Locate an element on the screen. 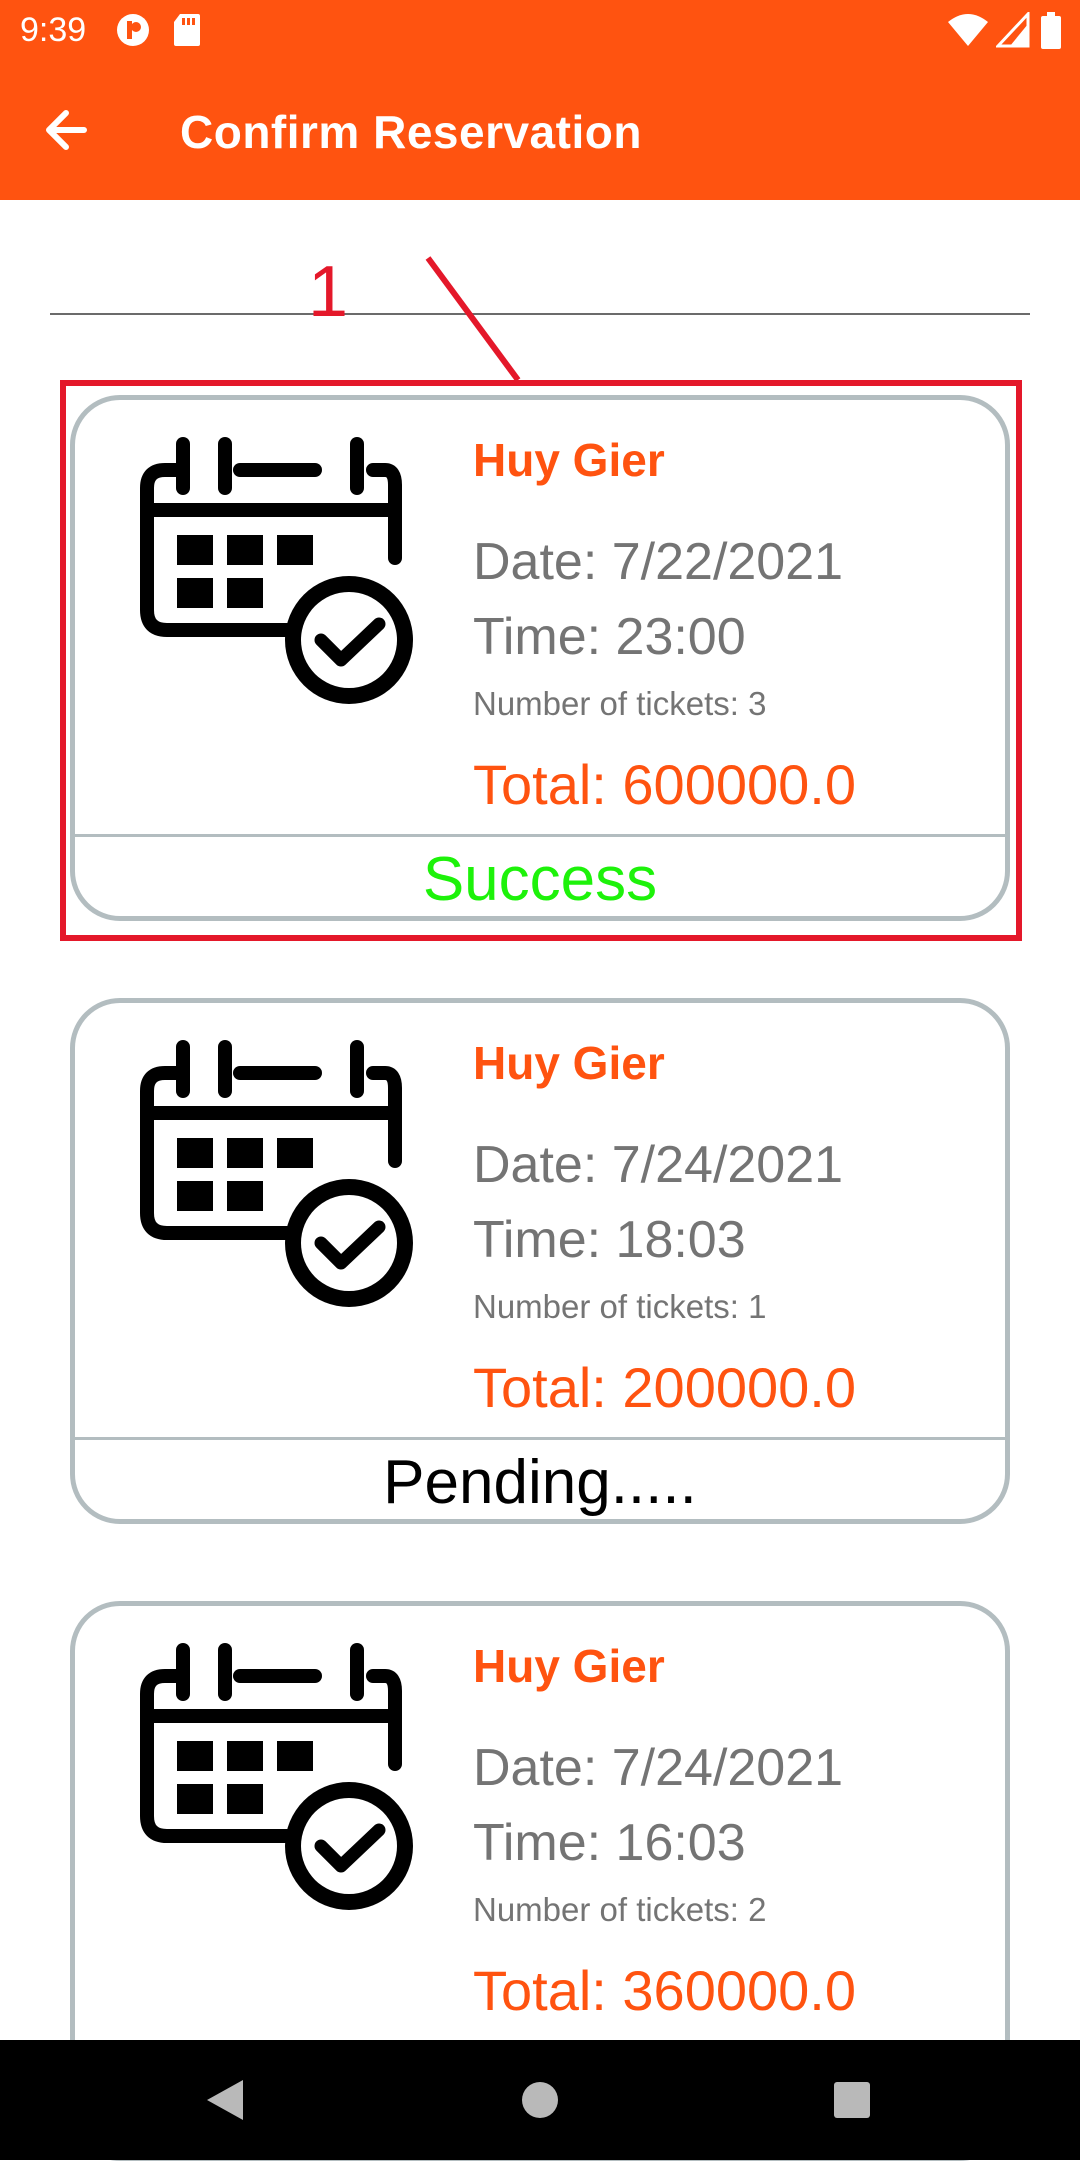 This screenshot has height=2161, width=1080. status-time: 9:39 is located at coordinates (53, 30).